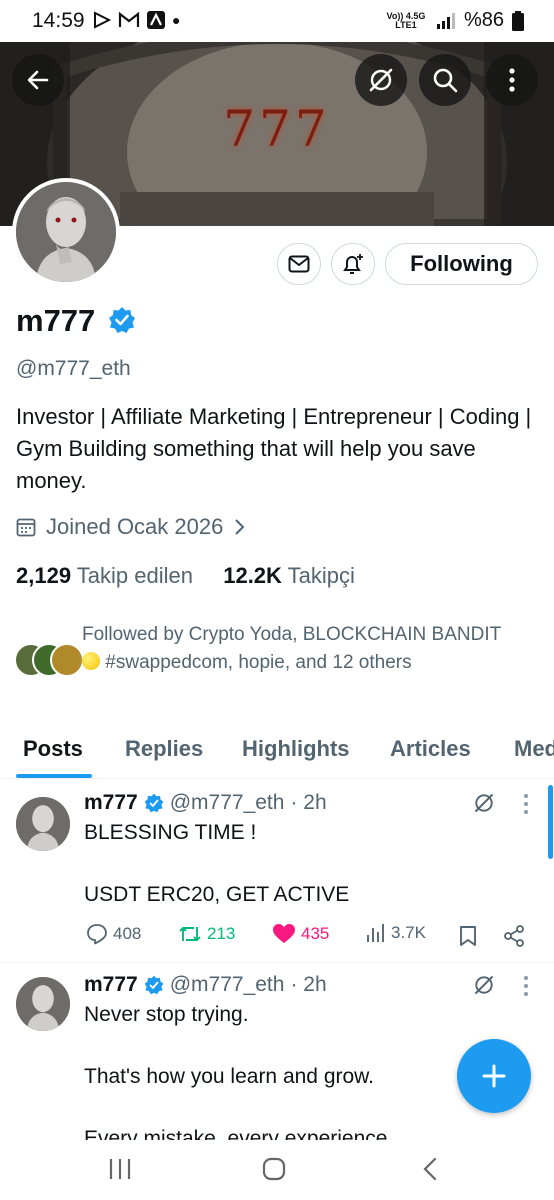 This screenshot has width=554, height=1200. Describe the element at coordinates (277, 129) in the screenshot. I see `banner-777-text: 777` at that location.